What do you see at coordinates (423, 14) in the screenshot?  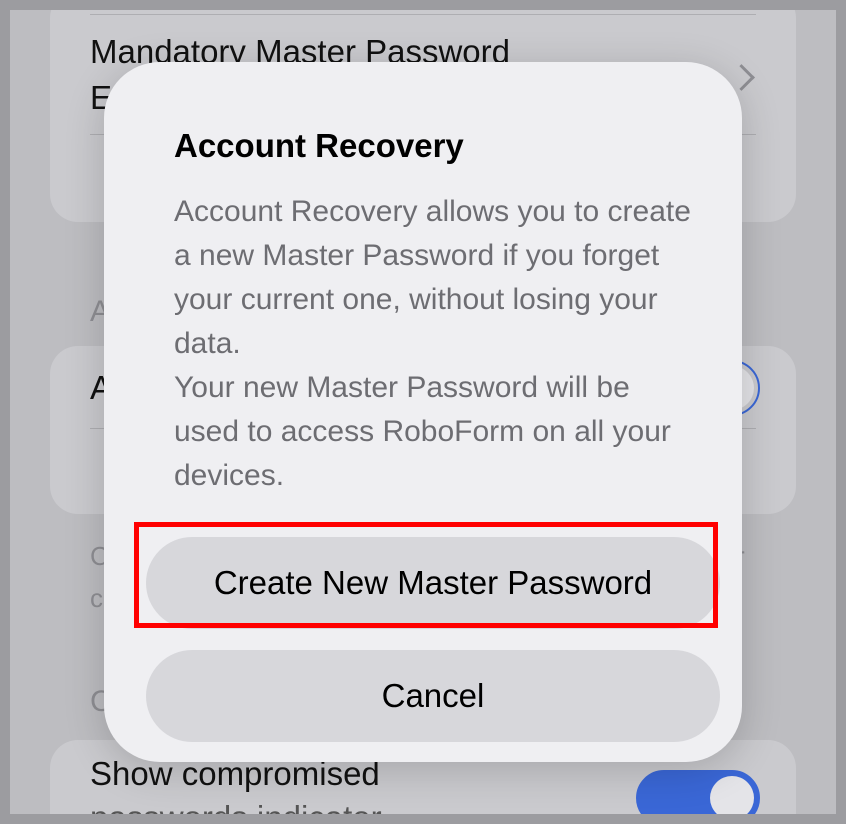 I see `divider` at bounding box center [423, 14].